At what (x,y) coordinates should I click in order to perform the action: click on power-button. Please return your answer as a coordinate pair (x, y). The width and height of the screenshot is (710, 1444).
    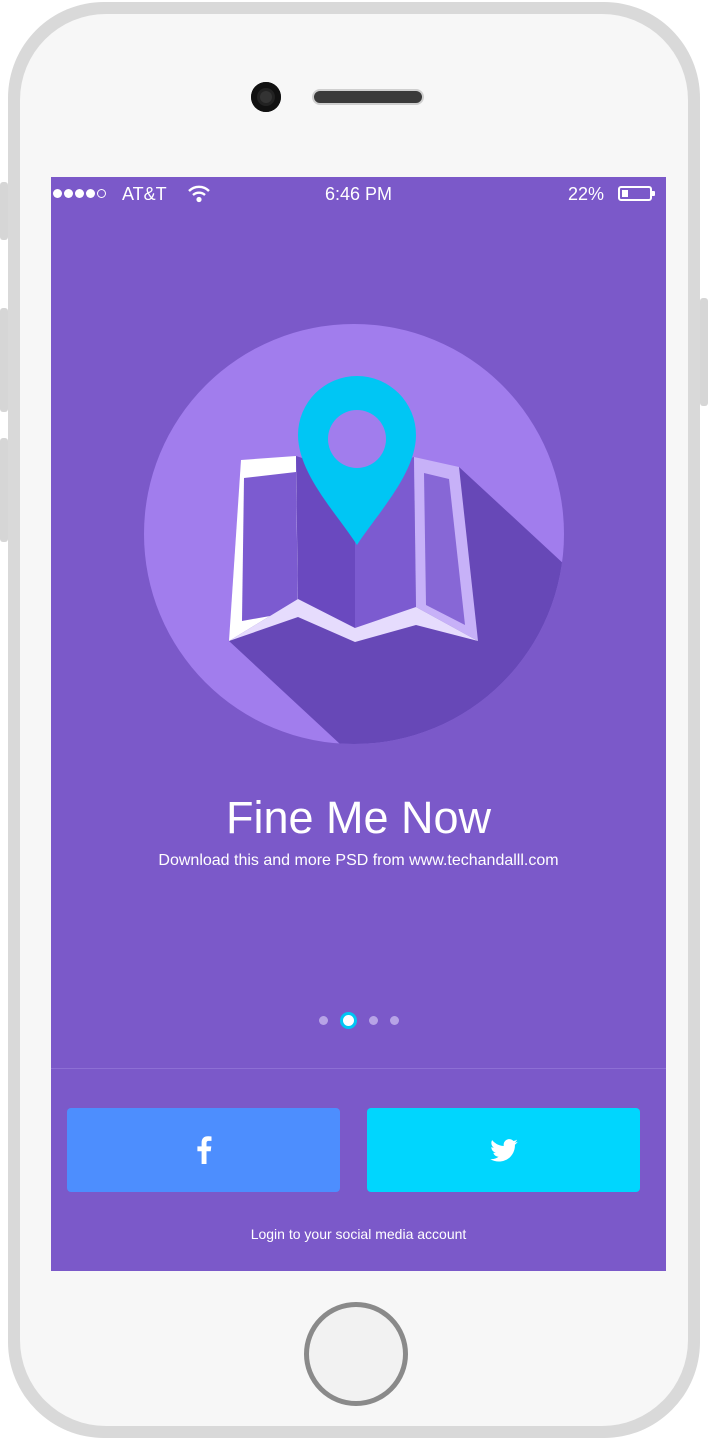
    Looking at the image, I should click on (704, 352).